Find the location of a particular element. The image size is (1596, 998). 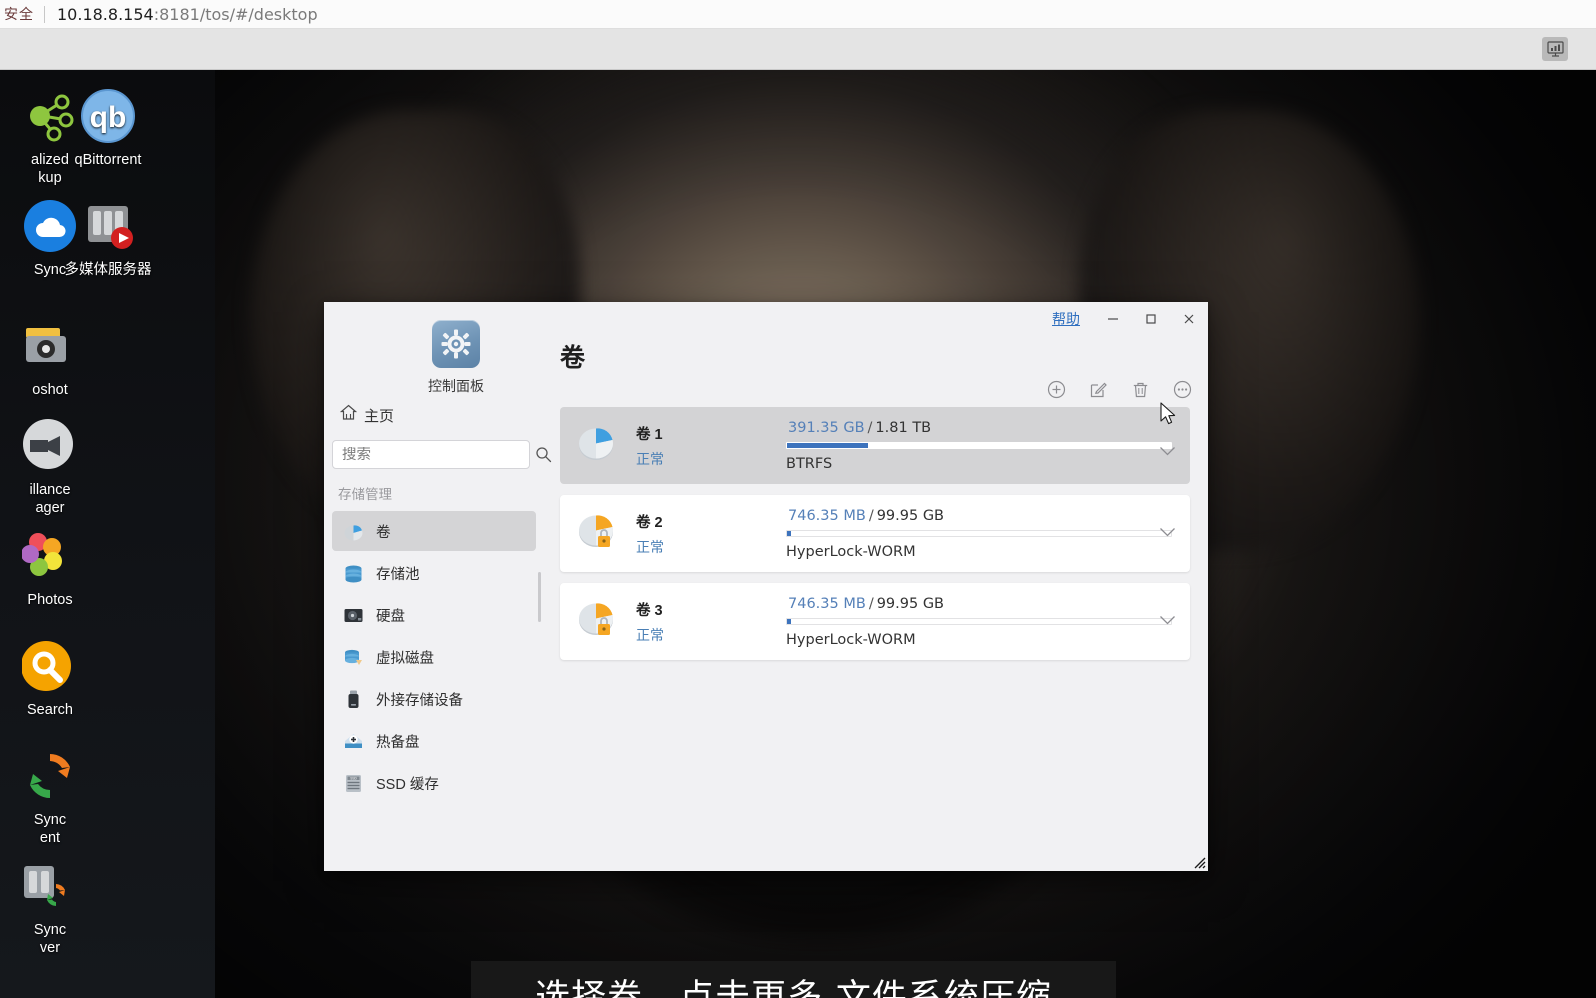

table-row: 卷 2 正常 746.35 MB/99.95 GB HyperLock-WORM is located at coordinates (875, 533).